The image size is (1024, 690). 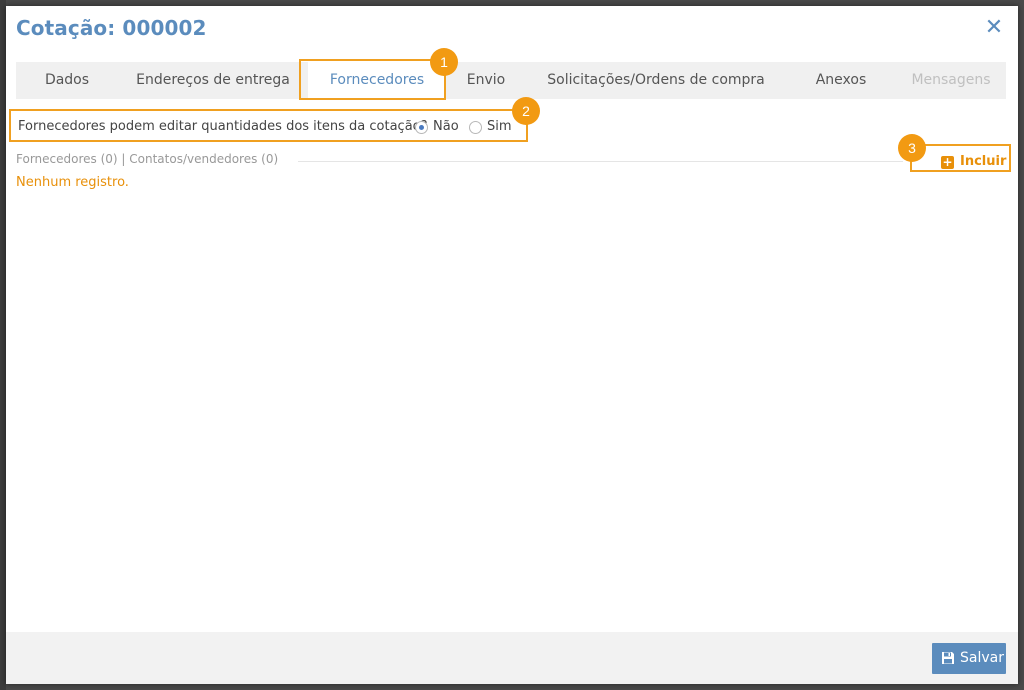 I want to click on tab-anexos: Anexos, so click(x=841, y=80).